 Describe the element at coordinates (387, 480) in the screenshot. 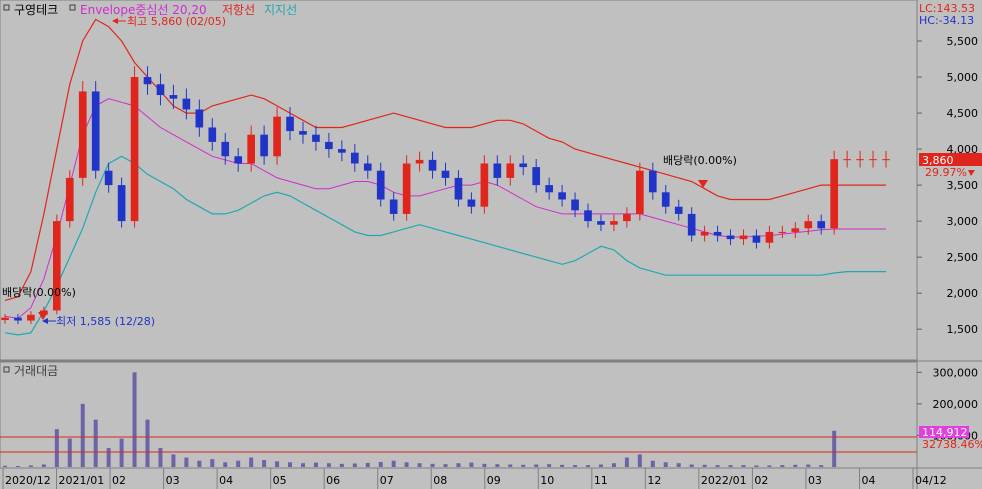

I see `x-tick-label: 07` at that location.